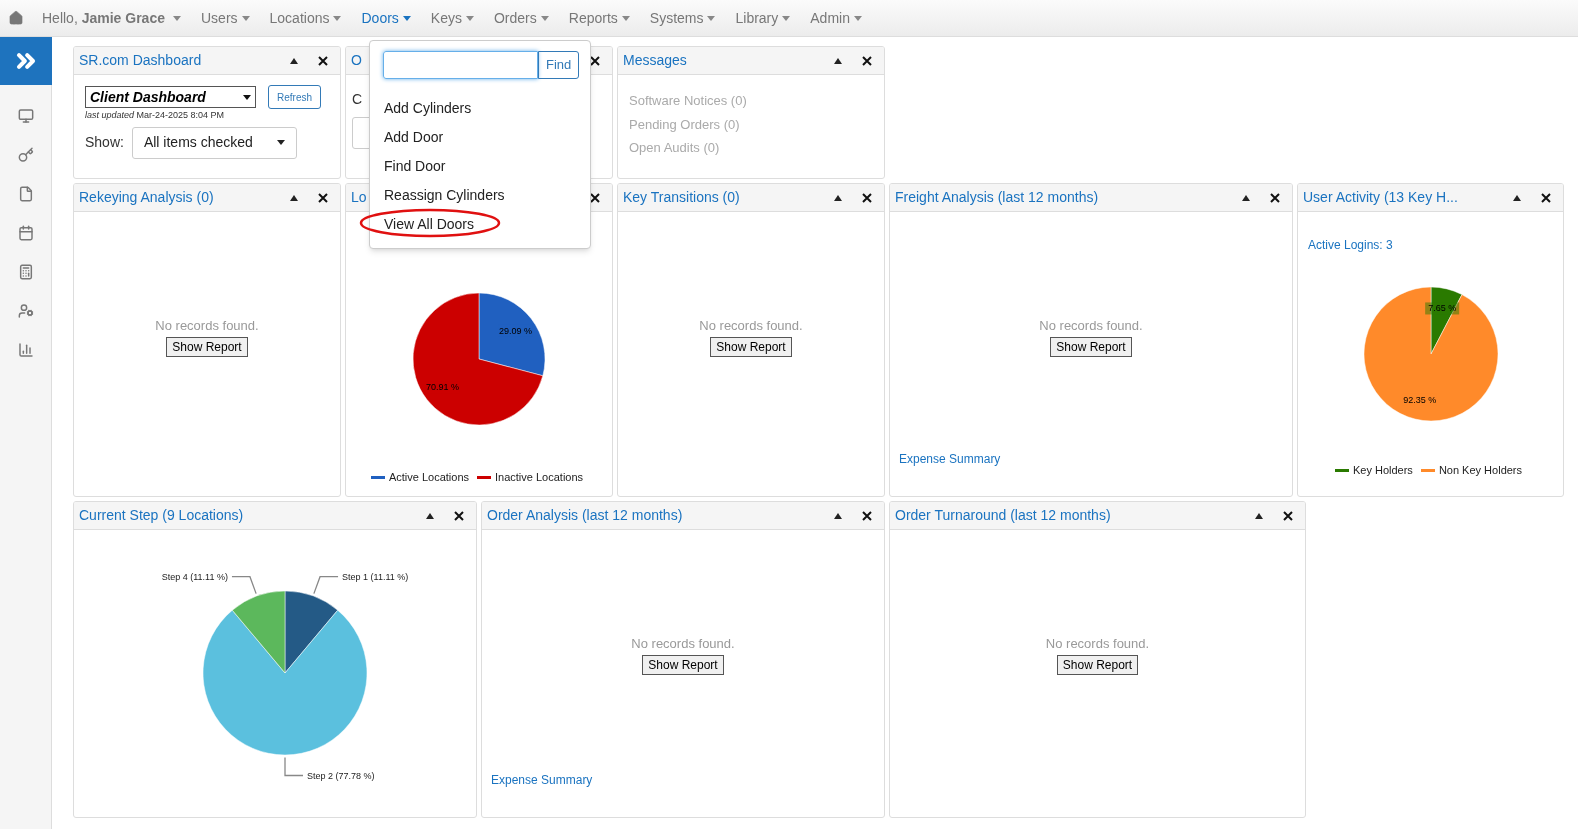 The height and width of the screenshot is (829, 1578). I want to click on panel-title: Rekeying Analysis (0), so click(184, 197).